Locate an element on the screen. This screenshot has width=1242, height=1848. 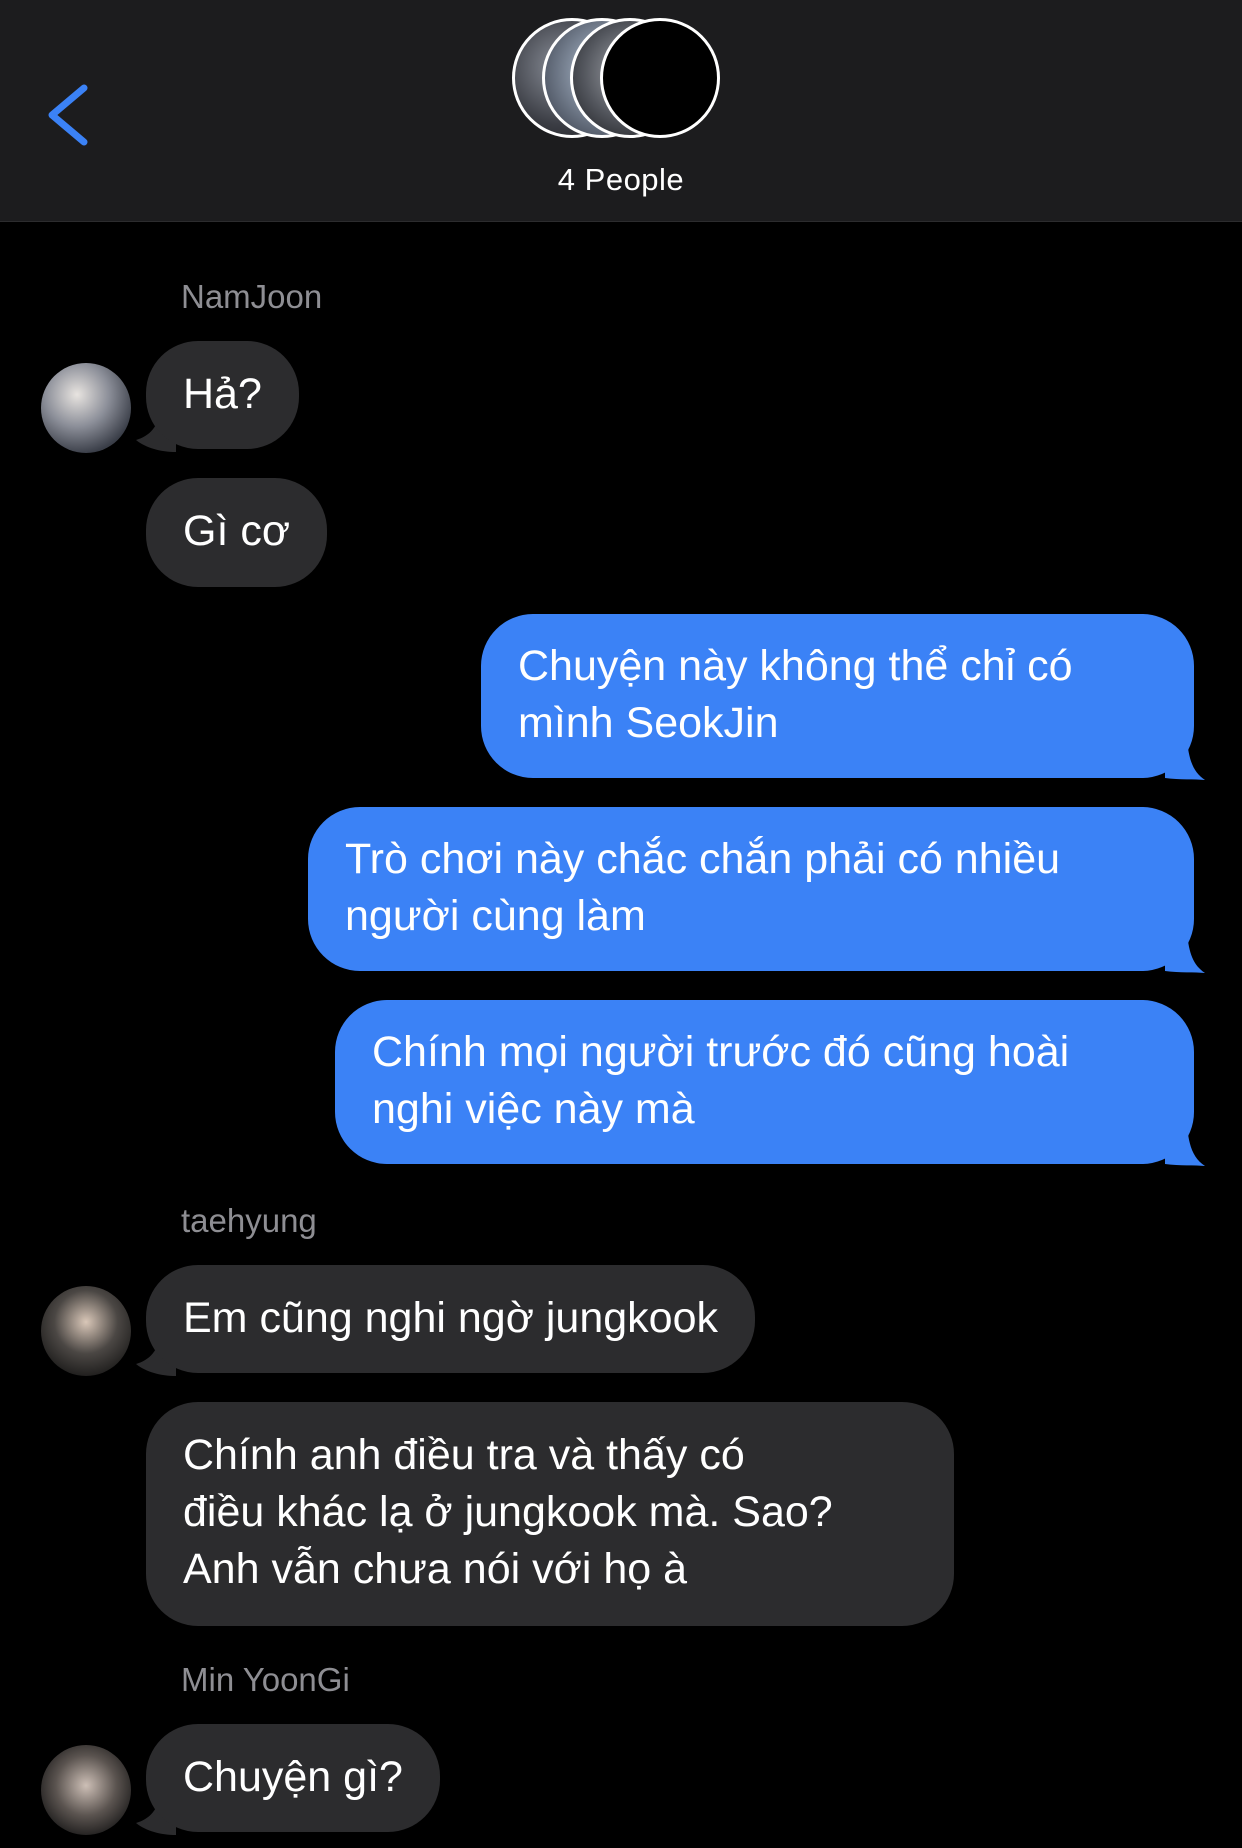
message-bubble-incoming: Gì cơ is located at coordinates (237, 532).